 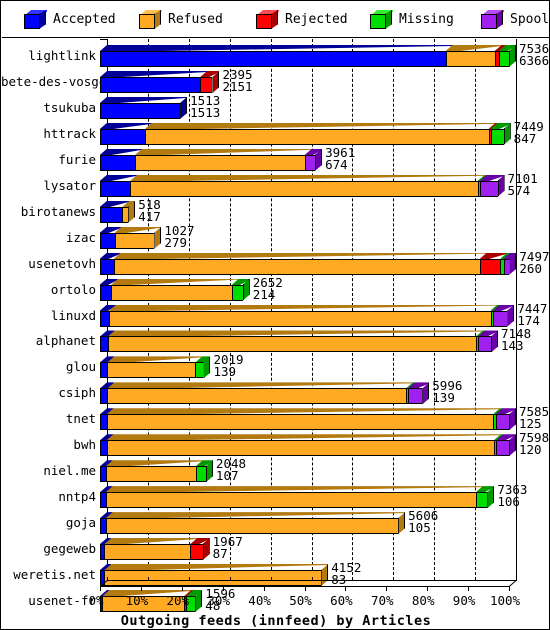 I want to click on bar-row: 1513 1513, so click(x=275, y=107).